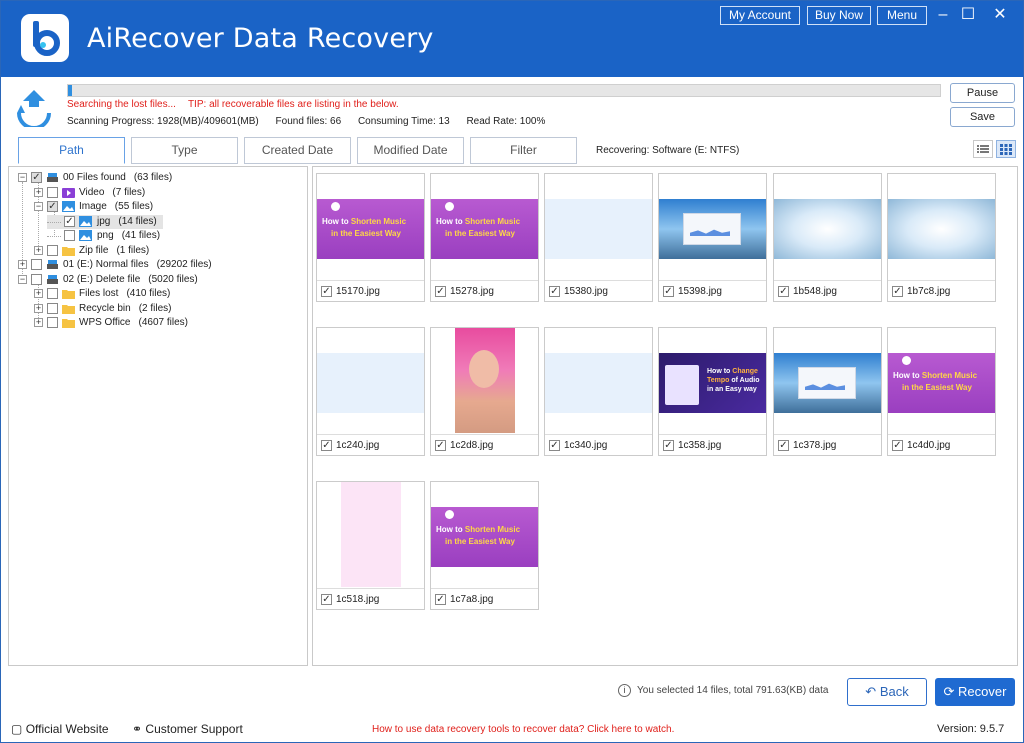  I want to click on list-view-icon, so click(983, 149).